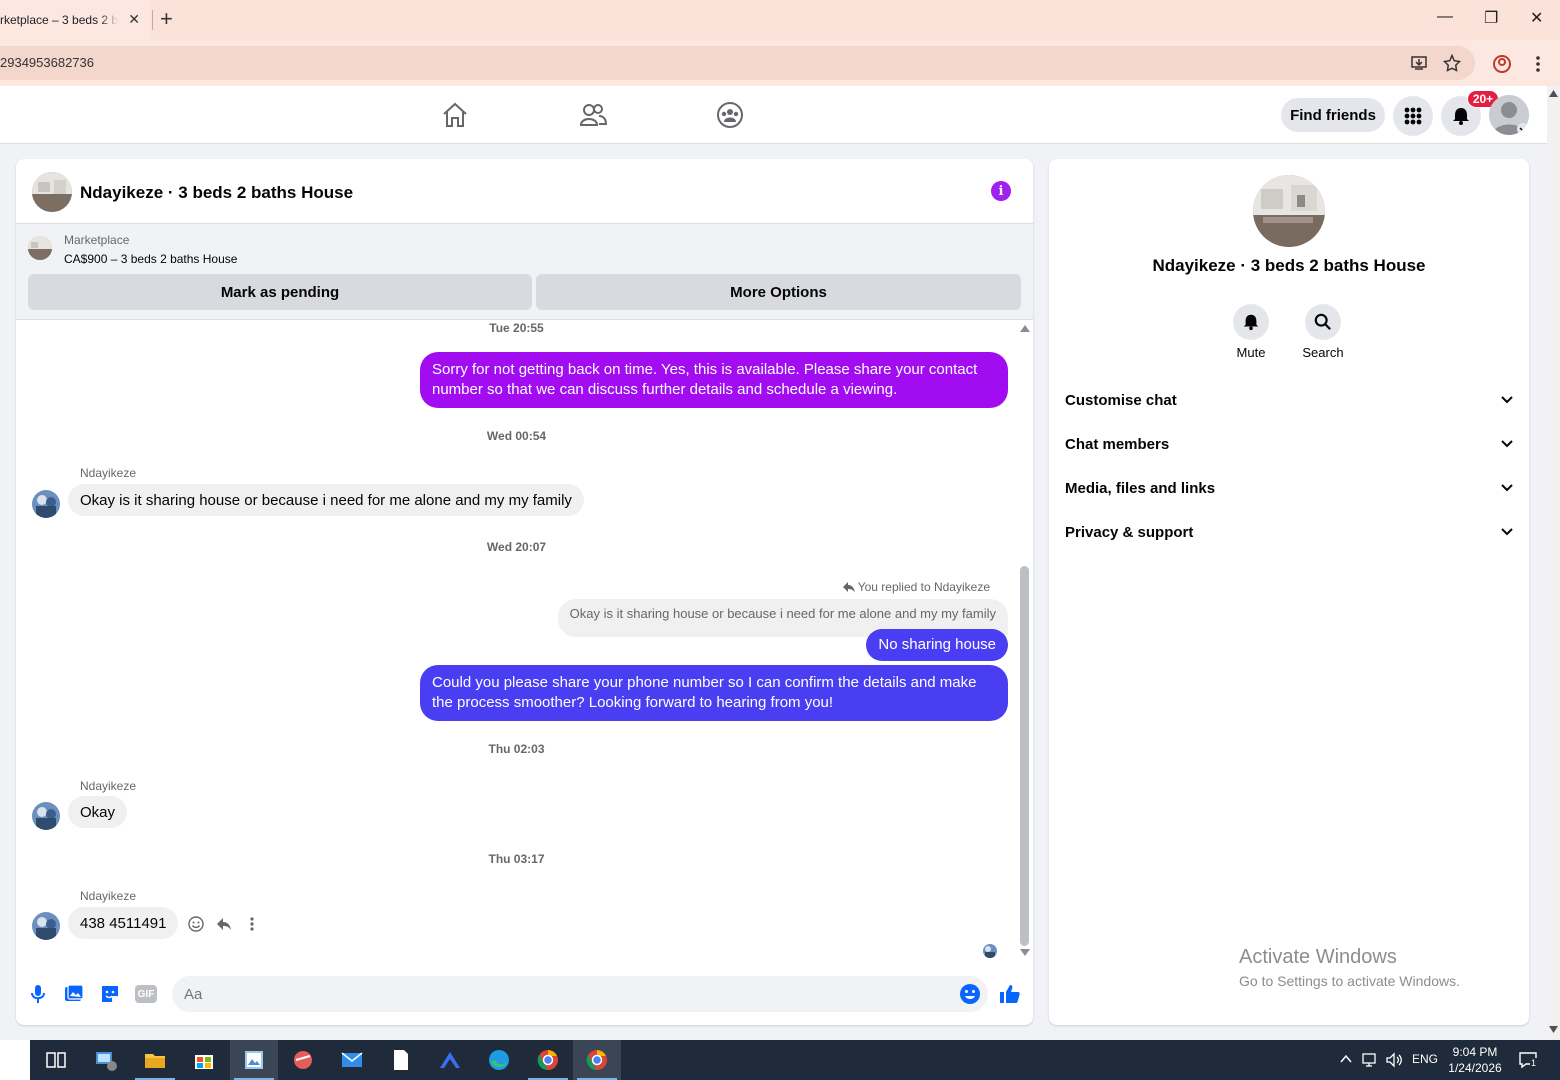 This screenshot has height=1080, width=1560. Describe the element at coordinates (254, 1060) in the screenshot. I see `photo-viewer-icon` at that location.